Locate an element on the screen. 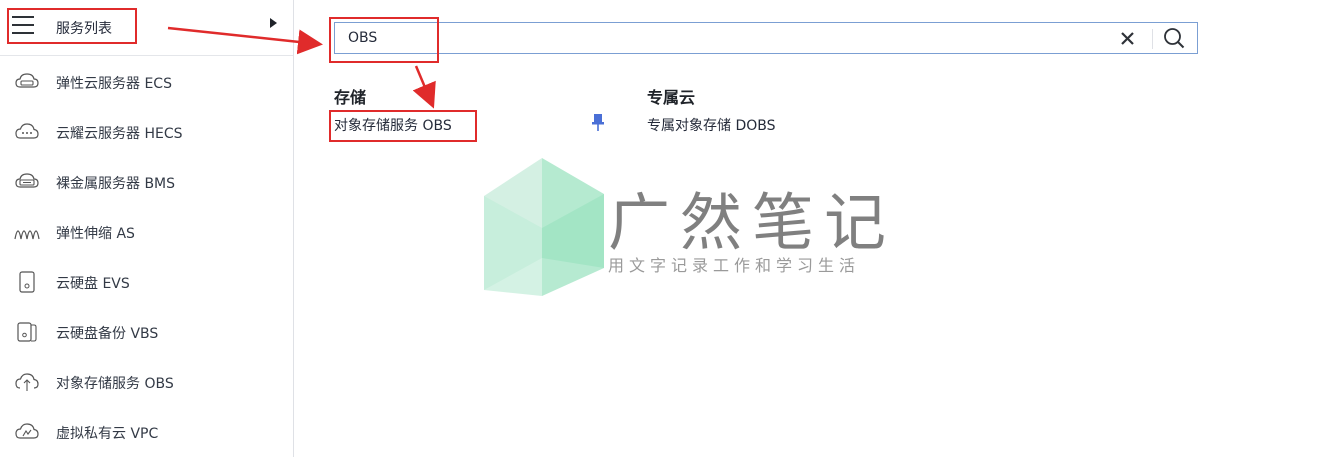 Image resolution: width=1338 pixels, height=457 pixels. sidebar-item-hecs: 云耀云服务器 HECS is located at coordinates (146, 132).